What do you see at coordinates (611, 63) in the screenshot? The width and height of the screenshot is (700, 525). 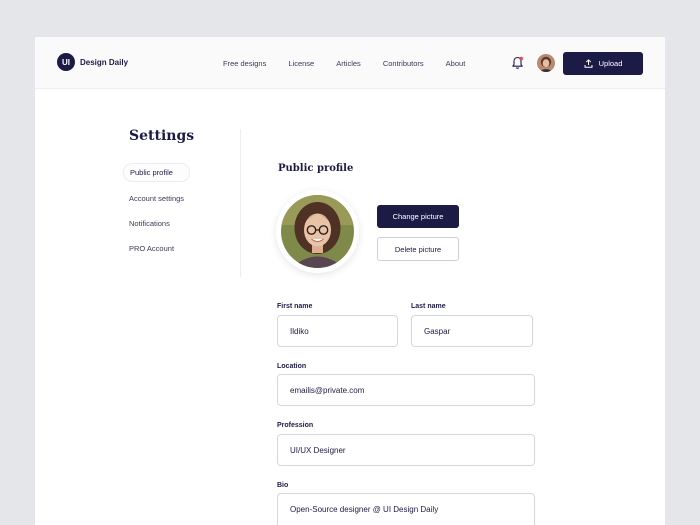 I see `upload-label: Upload` at bounding box center [611, 63].